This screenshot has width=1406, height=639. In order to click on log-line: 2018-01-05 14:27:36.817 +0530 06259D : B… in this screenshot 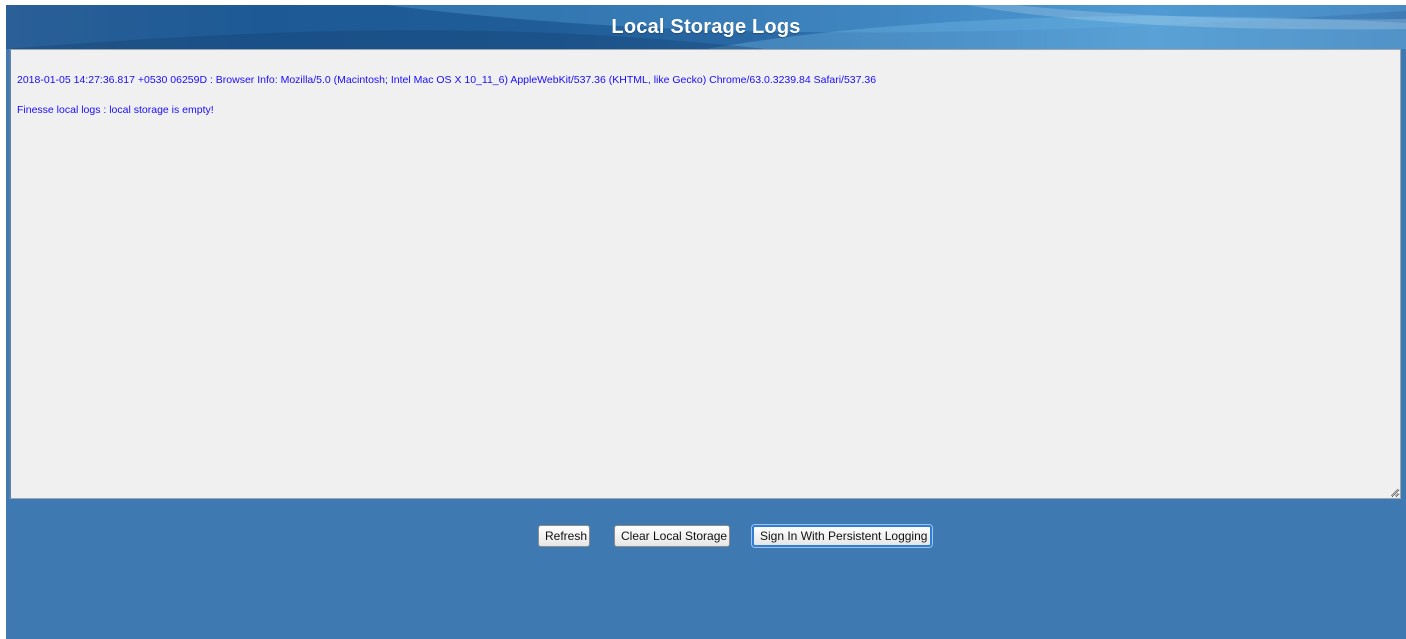, I will do `click(447, 80)`.